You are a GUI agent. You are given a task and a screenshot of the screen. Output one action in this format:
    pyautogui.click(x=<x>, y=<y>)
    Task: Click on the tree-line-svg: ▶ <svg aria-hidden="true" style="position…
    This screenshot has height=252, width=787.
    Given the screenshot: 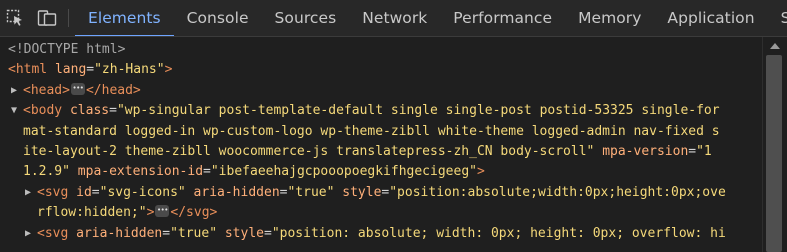 What is the action you would take?
    pyautogui.click(x=381, y=234)
    